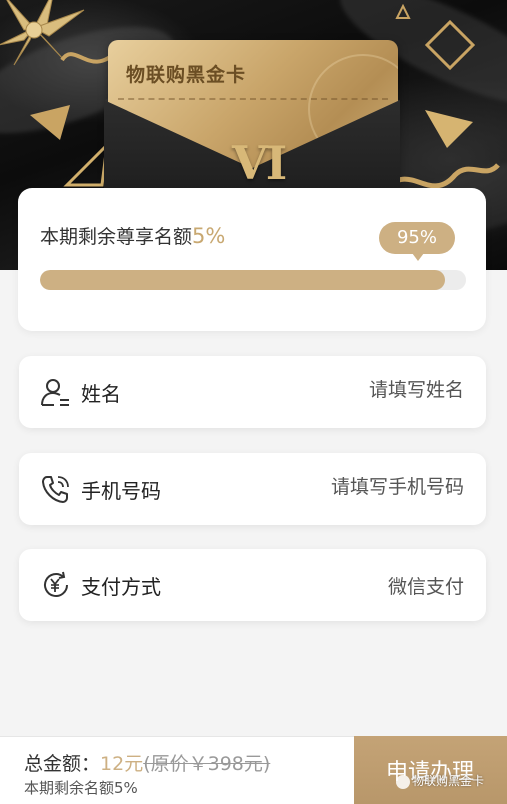 The height and width of the screenshot is (804, 507). What do you see at coordinates (354, 390) in the screenshot?
I see `name-input` at bounding box center [354, 390].